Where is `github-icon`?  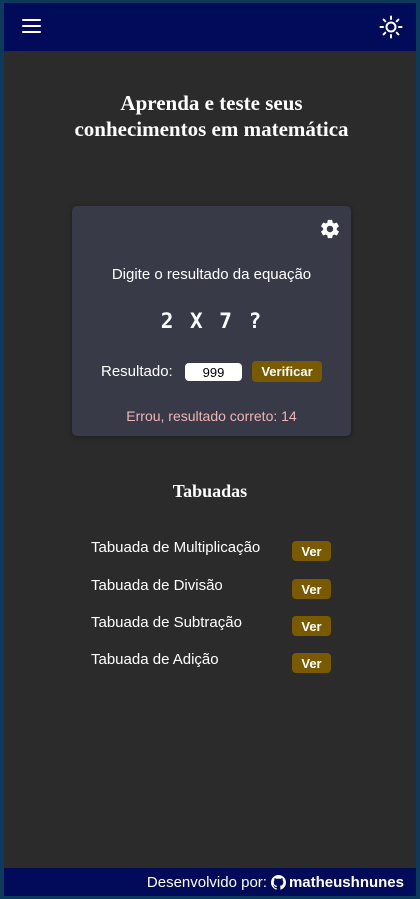 github-icon is located at coordinates (278, 882).